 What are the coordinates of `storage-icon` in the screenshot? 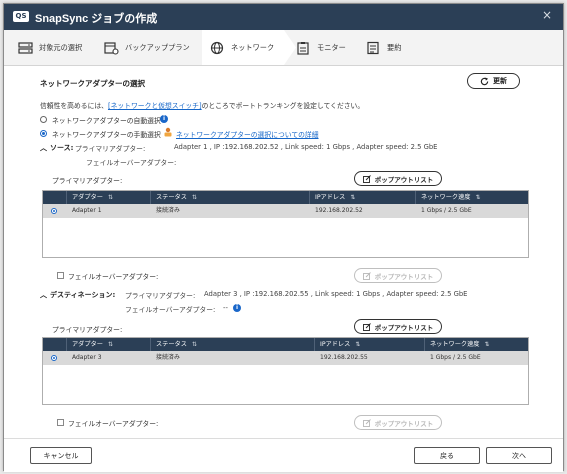 It's located at (25, 47).